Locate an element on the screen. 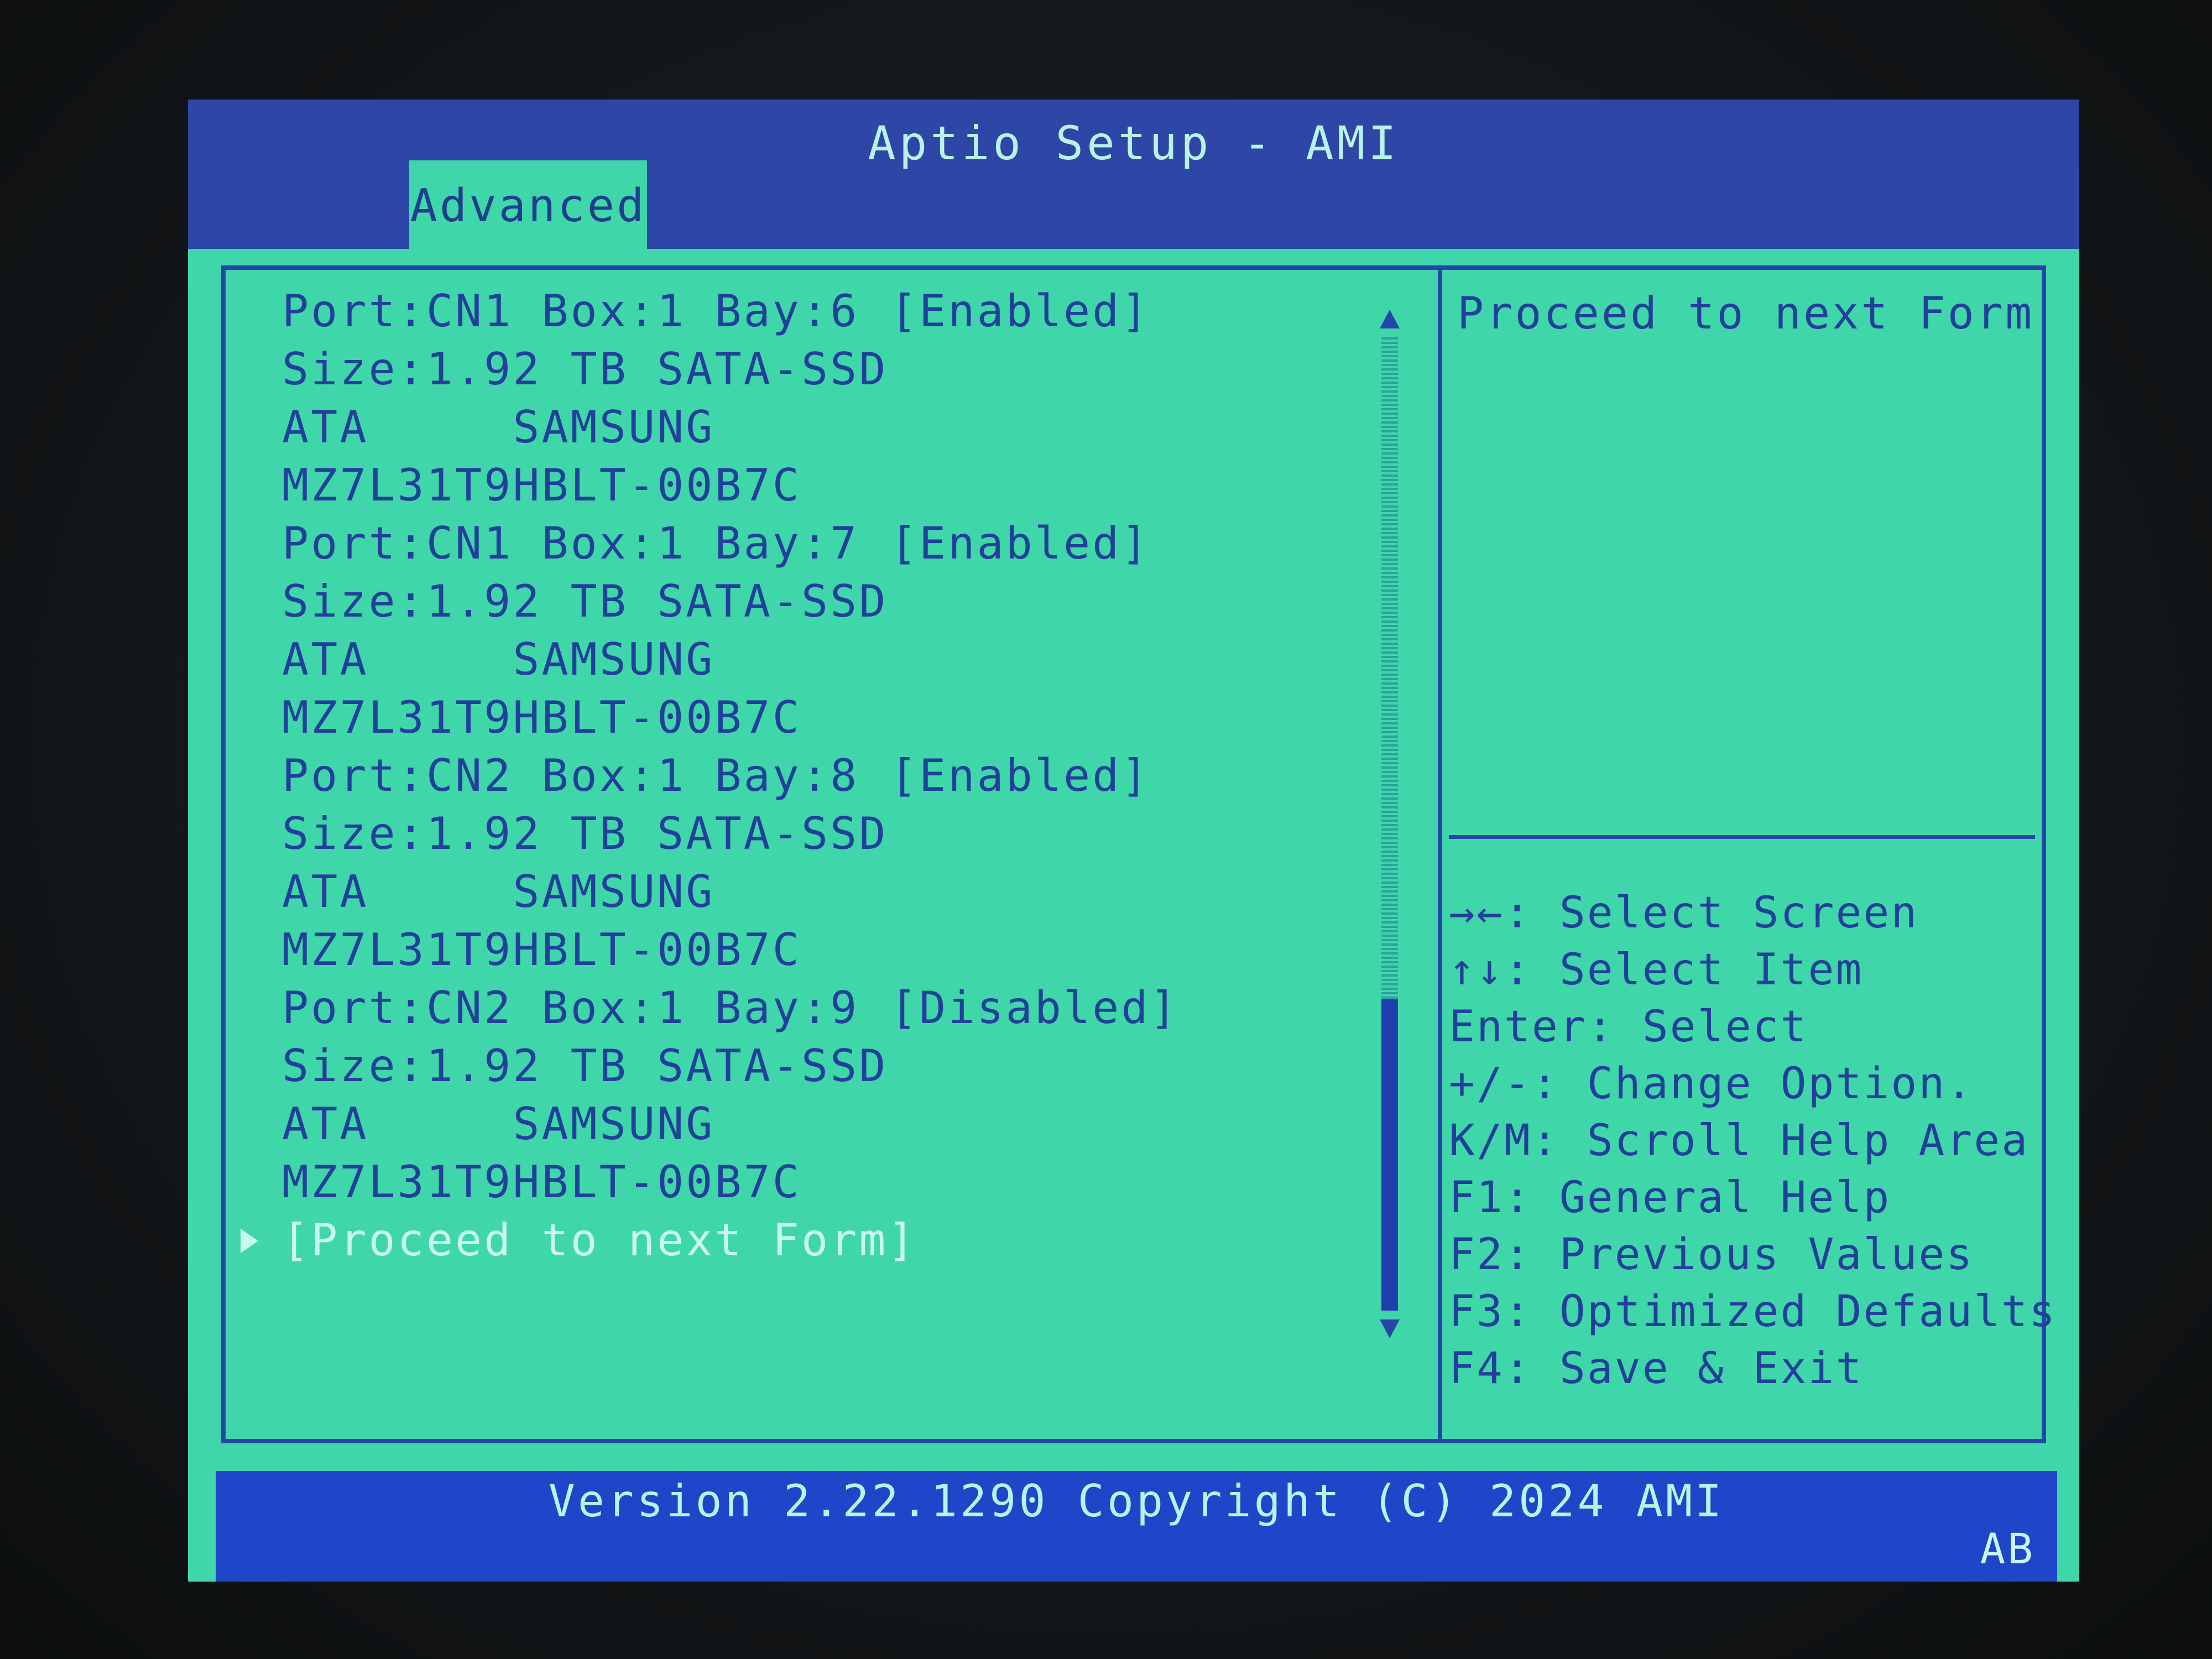 The width and height of the screenshot is (2212, 1659). device-option-row: Port:CN1 Box:1 Bay:7 [Enabled] is located at coordinates (835, 543).